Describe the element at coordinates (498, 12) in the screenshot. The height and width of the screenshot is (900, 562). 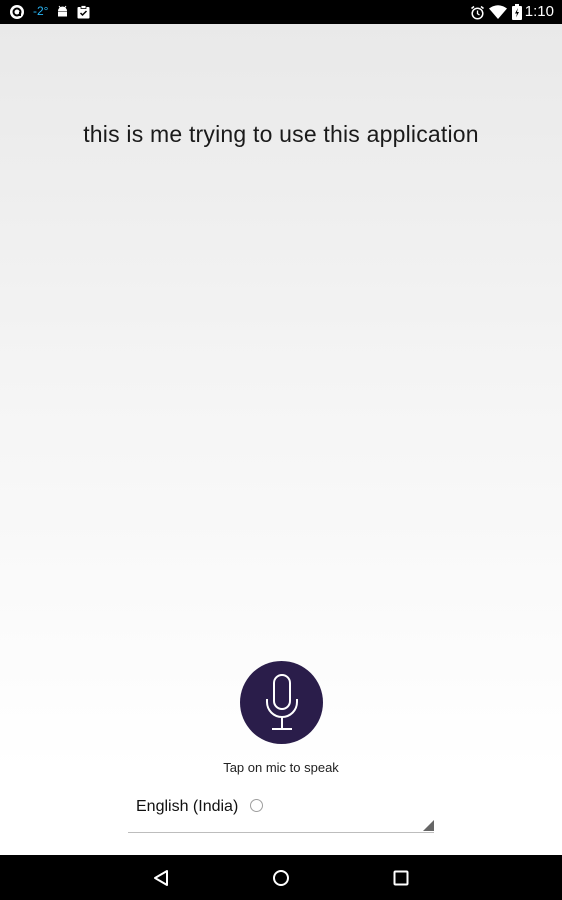
I see `wifi-icon` at that location.